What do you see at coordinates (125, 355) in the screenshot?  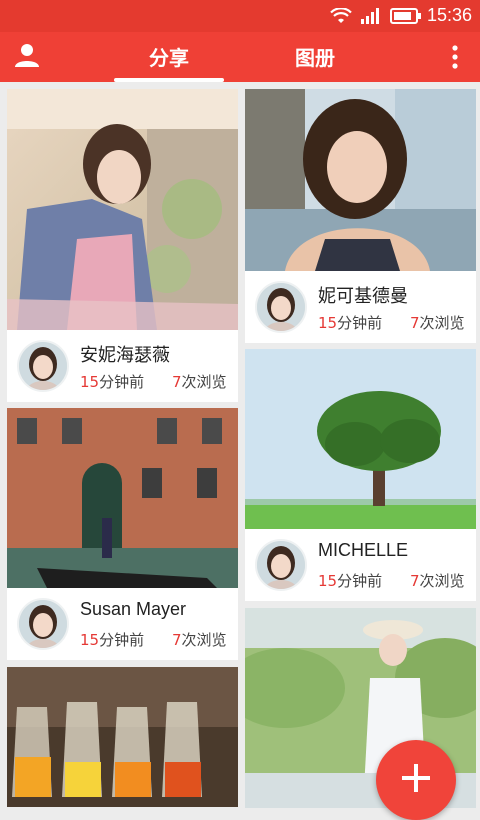 I see `user-name: 安妮海瑟薇` at bounding box center [125, 355].